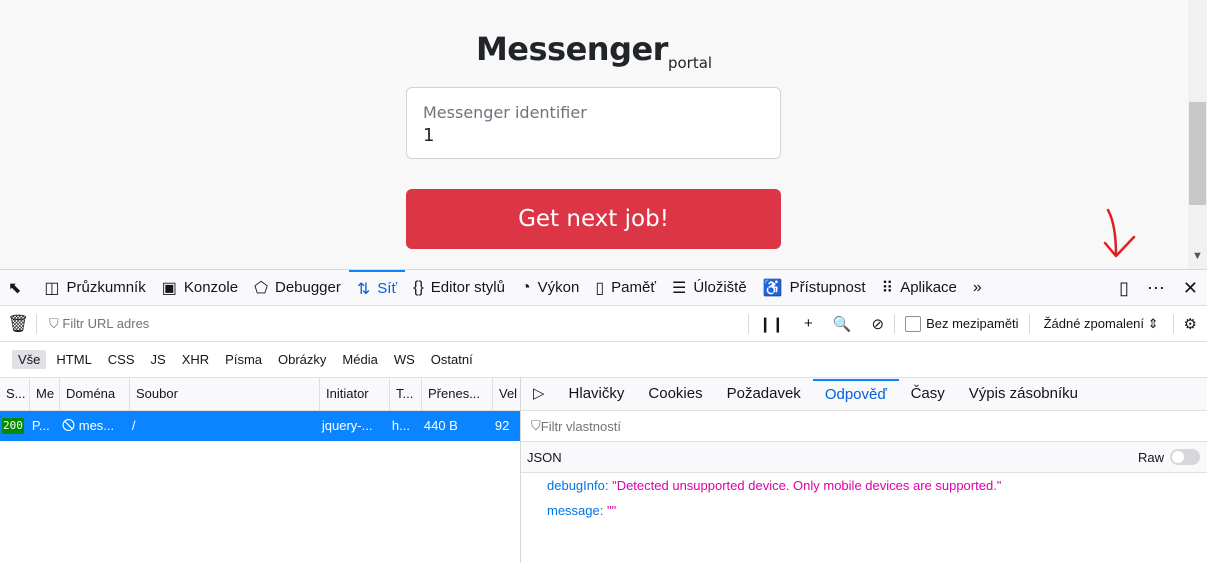 This screenshot has width=1207, height=563. What do you see at coordinates (679, 288) in the screenshot?
I see `storage-icon: ☰` at bounding box center [679, 288].